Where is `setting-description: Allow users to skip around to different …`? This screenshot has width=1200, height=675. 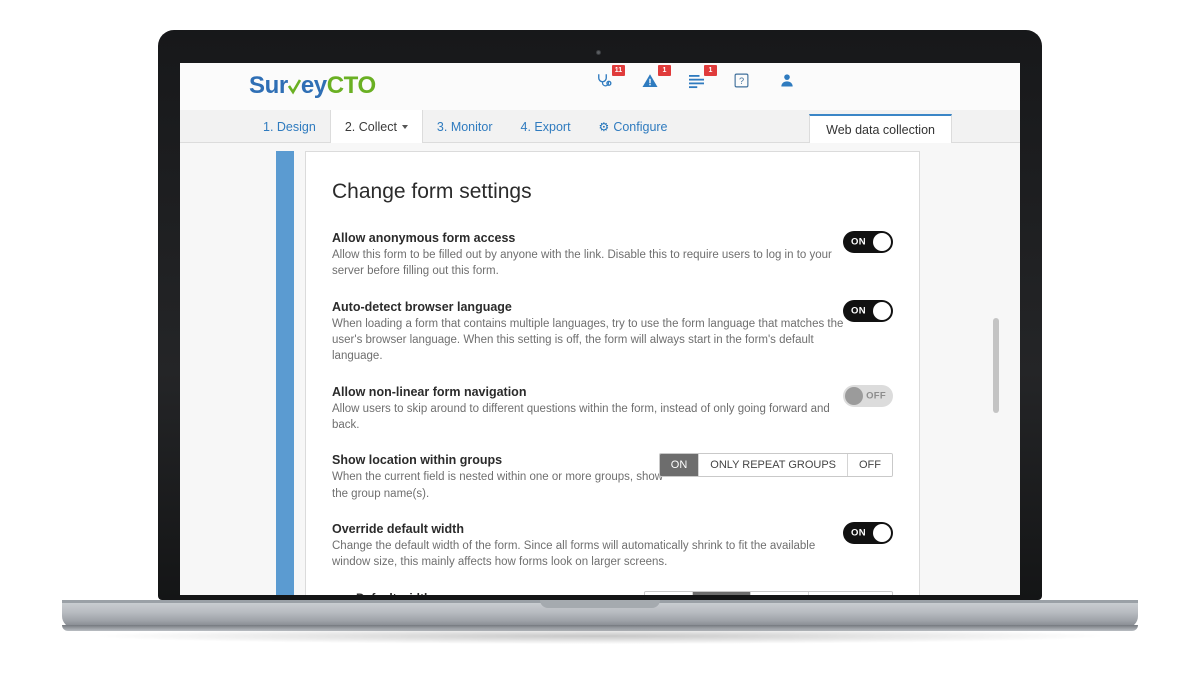 setting-description: Allow users to skip around to different … is located at coordinates (581, 416).